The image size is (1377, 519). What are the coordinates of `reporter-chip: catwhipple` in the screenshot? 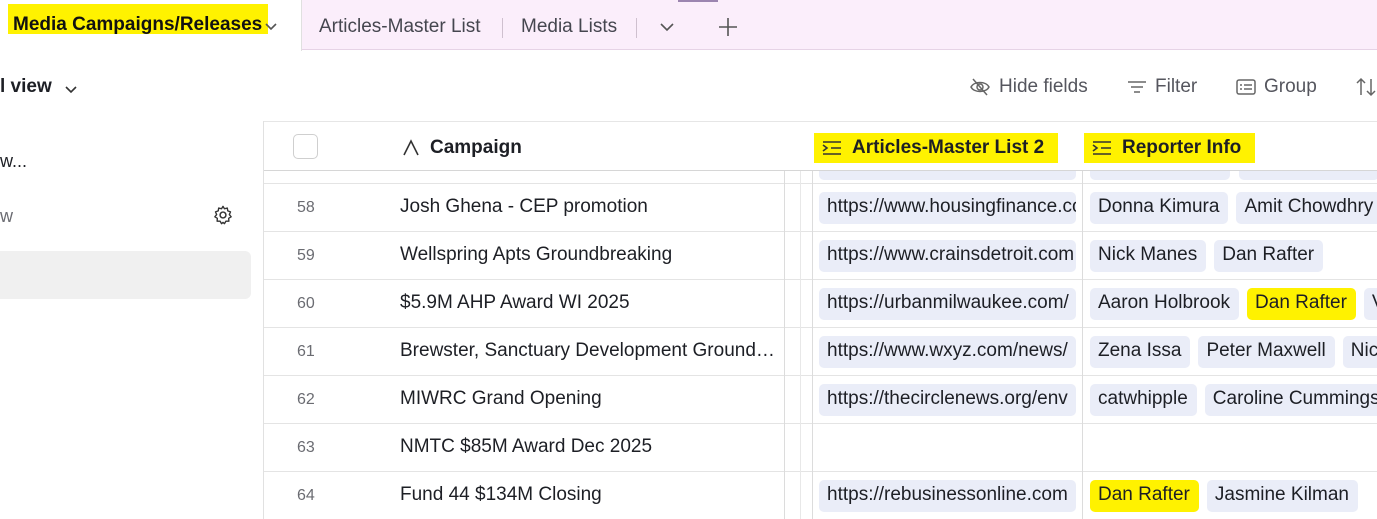 It's located at (1143, 400).